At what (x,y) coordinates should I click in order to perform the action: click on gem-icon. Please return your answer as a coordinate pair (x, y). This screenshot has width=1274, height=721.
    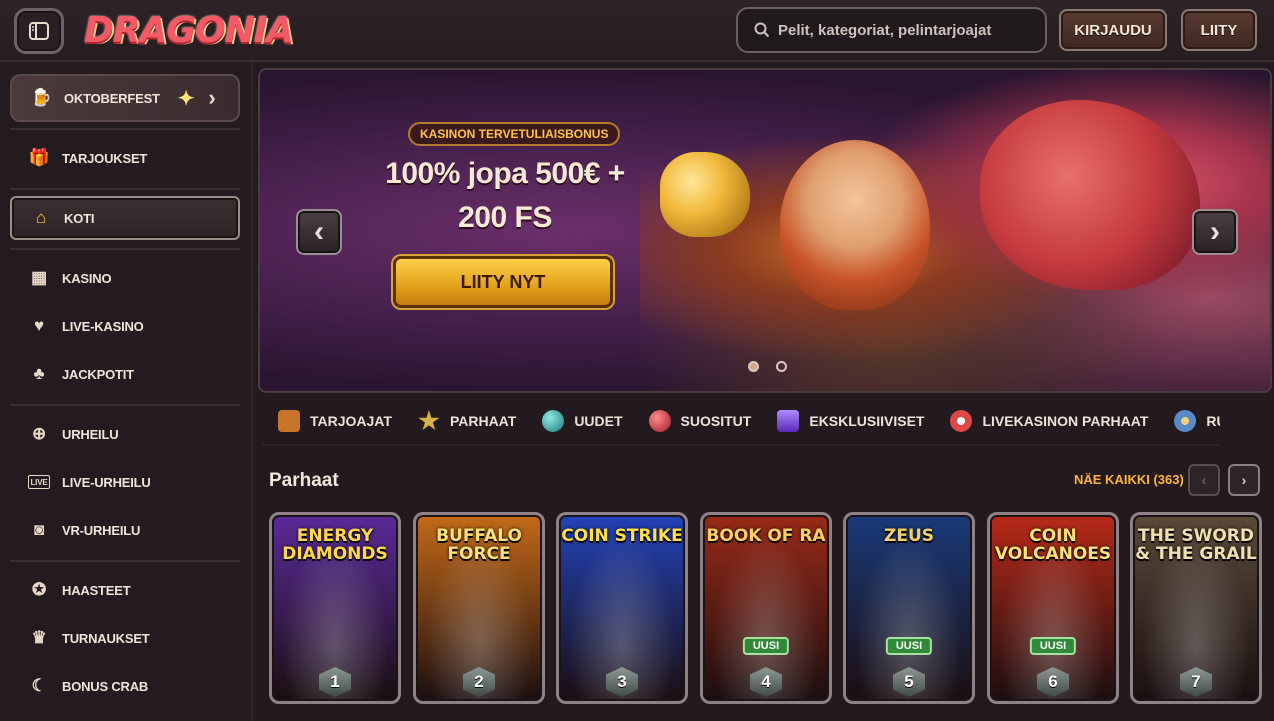
    Looking at the image, I should click on (553, 421).